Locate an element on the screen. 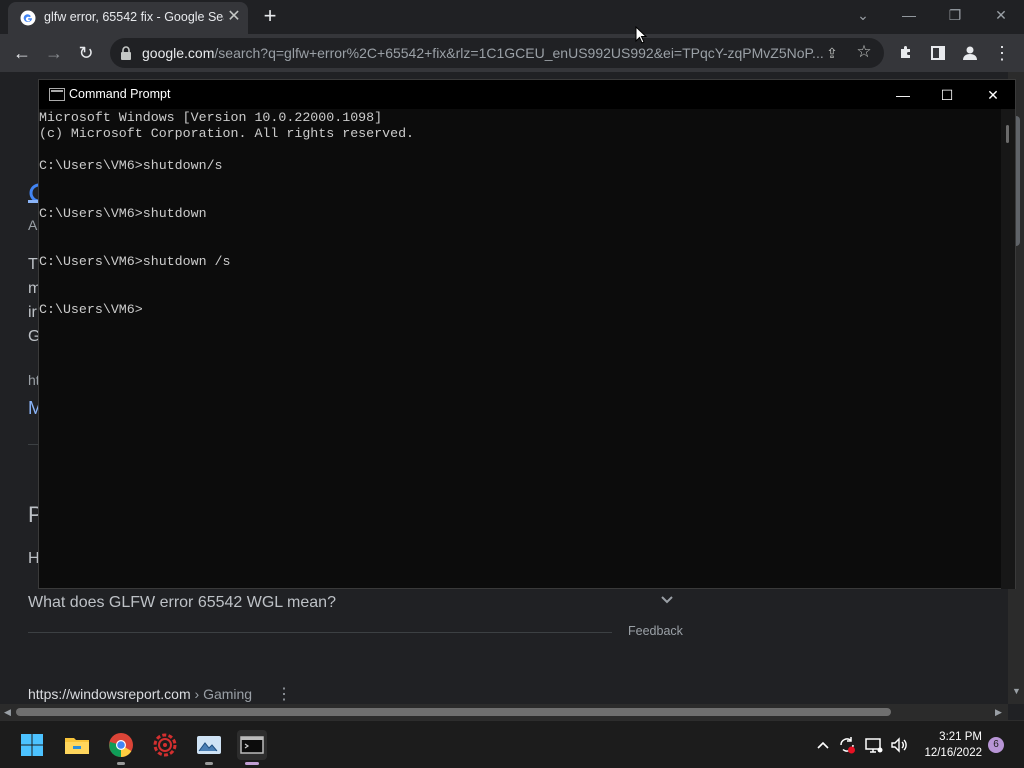 Image resolution: width=1024 pixels, height=768 pixels. side-panel-icon is located at coordinates (938, 53).